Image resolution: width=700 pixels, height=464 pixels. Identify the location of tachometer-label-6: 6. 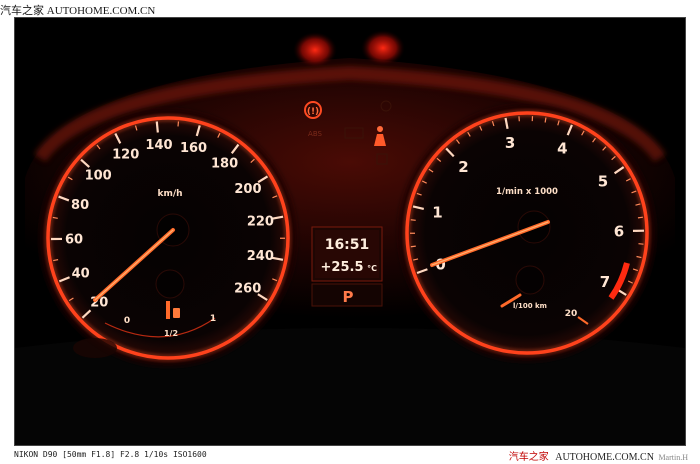
(619, 231).